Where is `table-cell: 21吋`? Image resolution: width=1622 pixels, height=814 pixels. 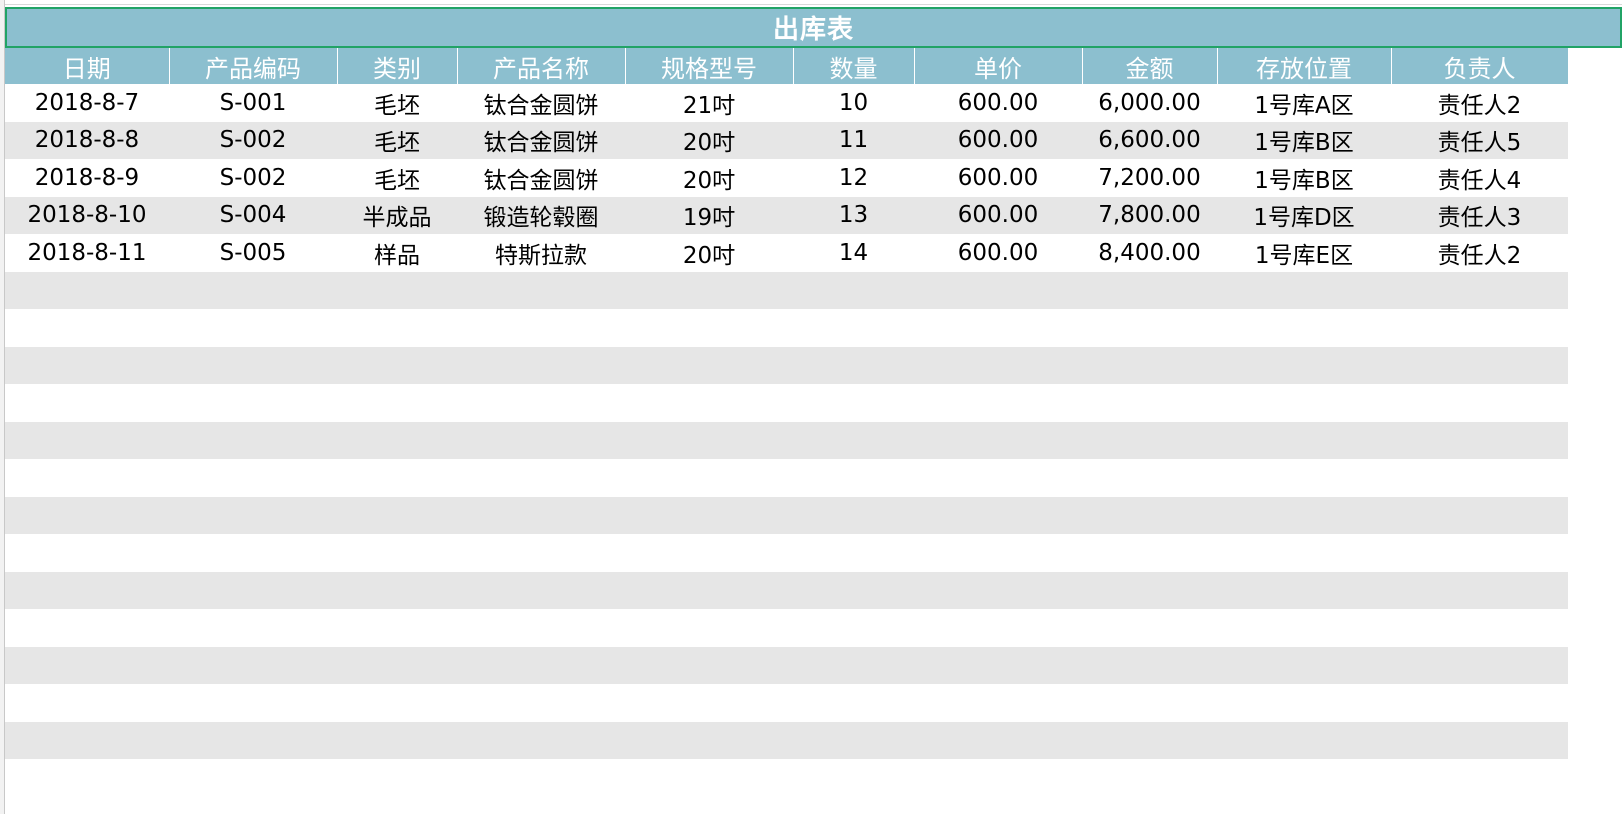
table-cell: 21吋 is located at coordinates (709, 103).